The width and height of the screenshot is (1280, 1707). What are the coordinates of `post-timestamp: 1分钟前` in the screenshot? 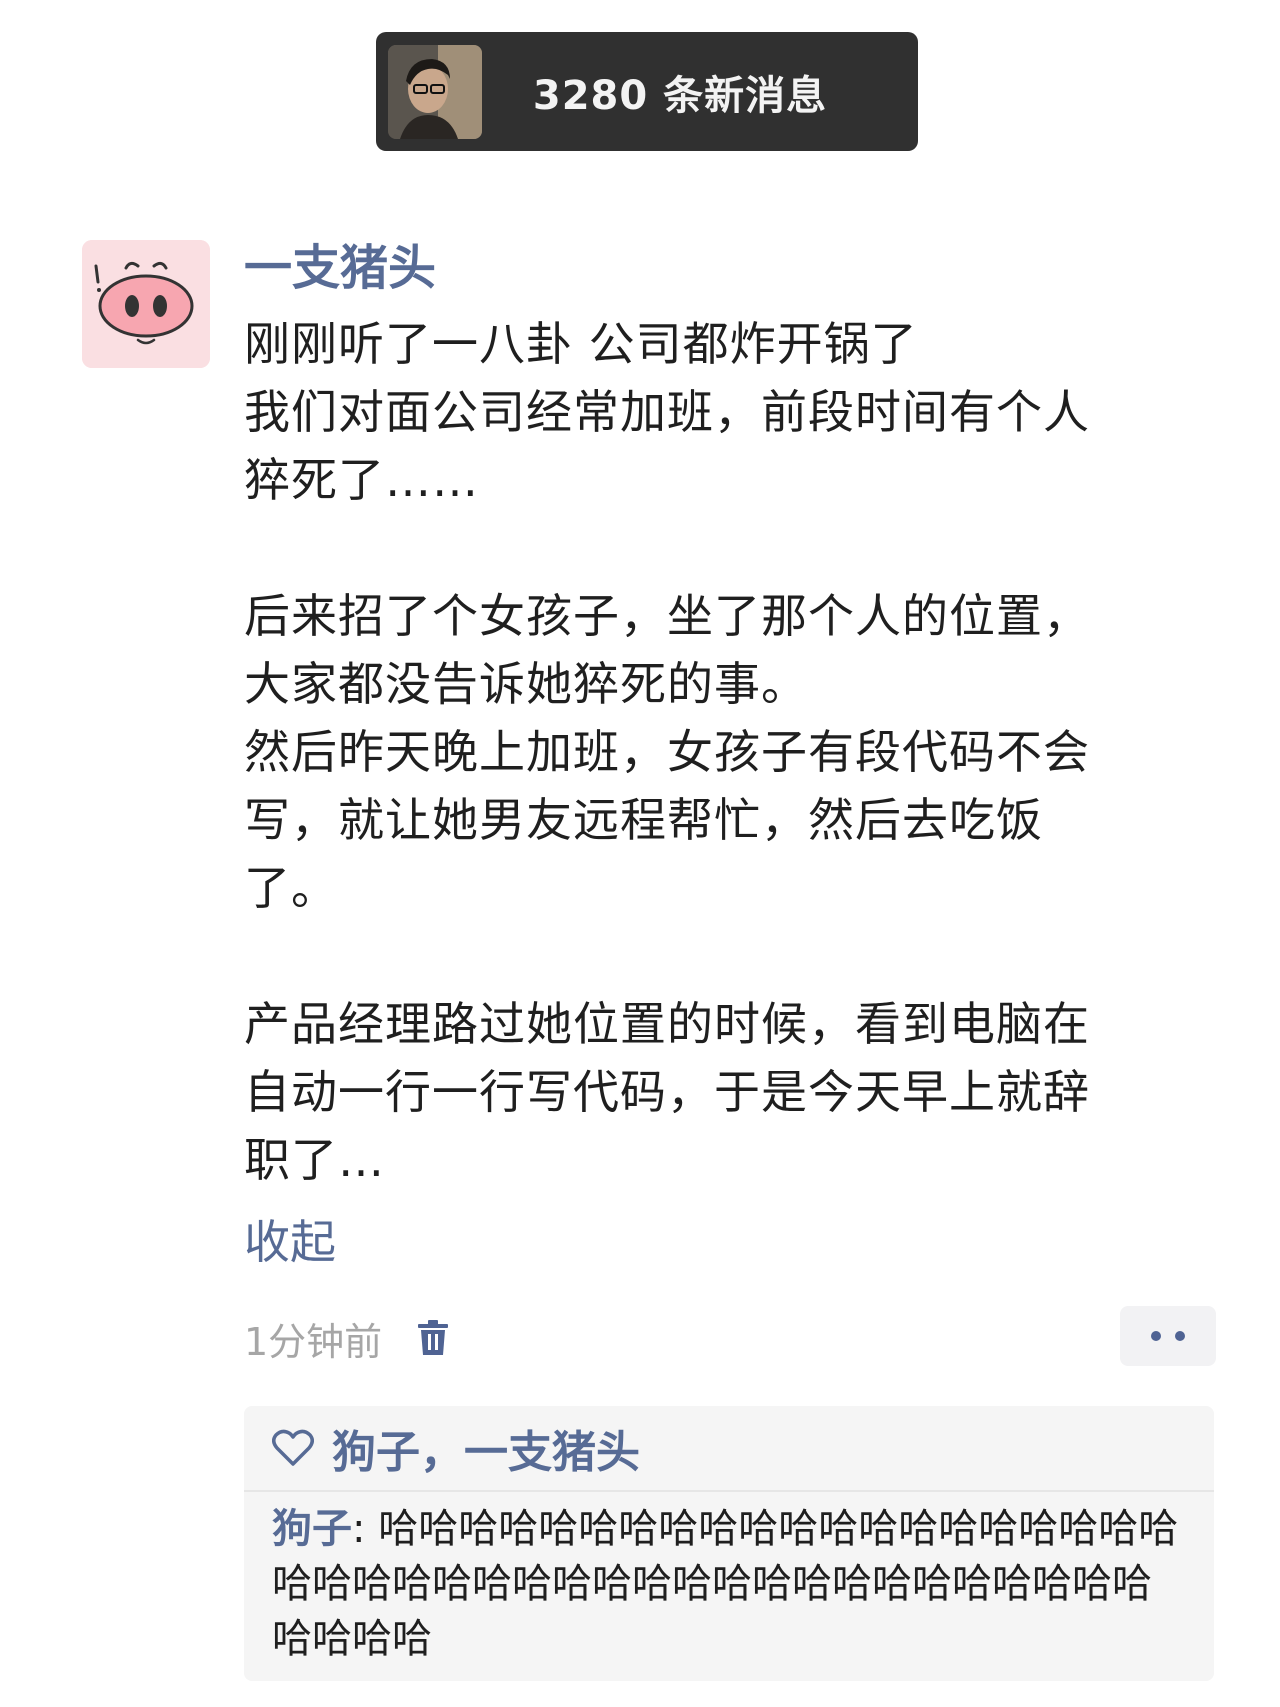 It's located at (313, 1341).